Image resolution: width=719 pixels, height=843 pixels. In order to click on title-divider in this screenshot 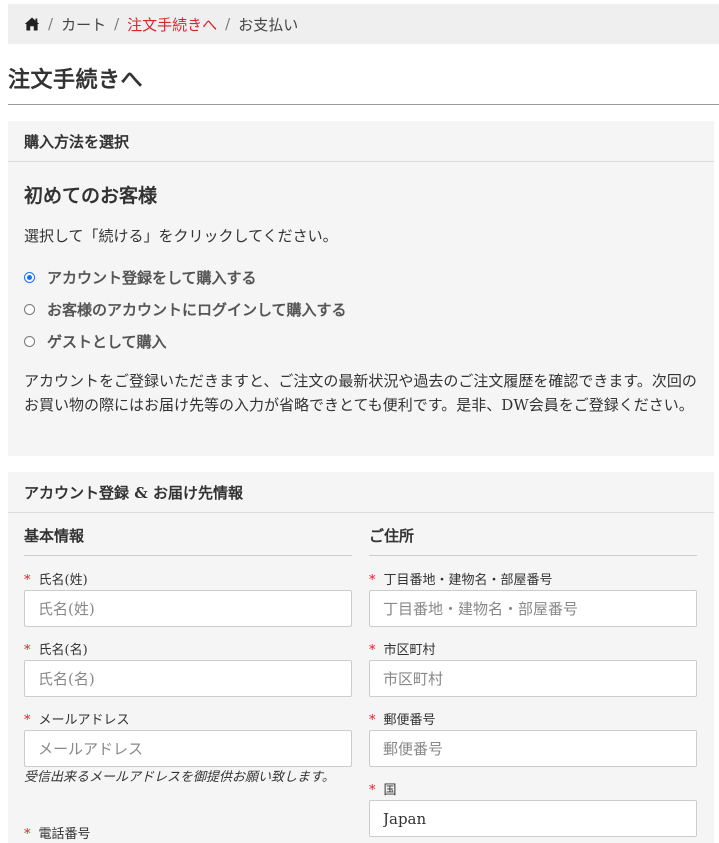, I will do `click(363, 104)`.